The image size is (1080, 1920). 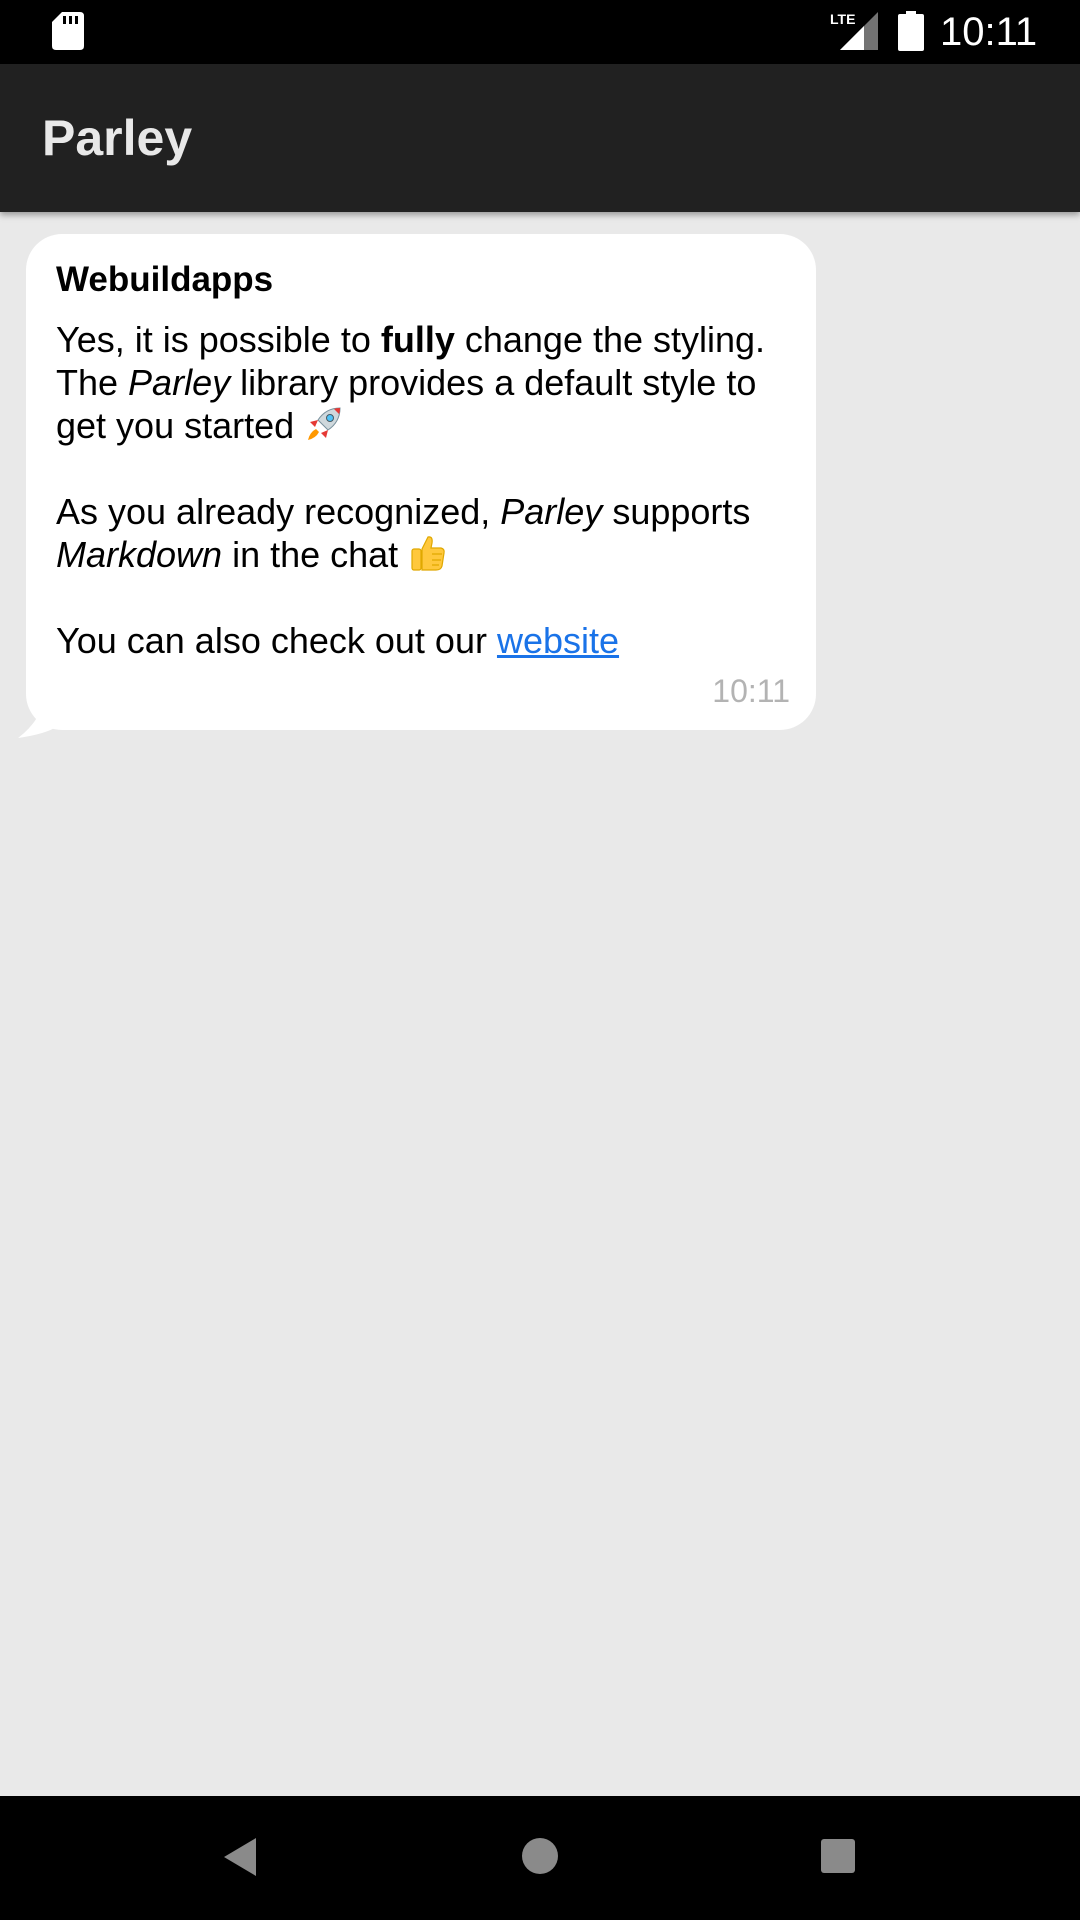 What do you see at coordinates (139, 554) in the screenshot?
I see `message-italic-text: Markdown` at bounding box center [139, 554].